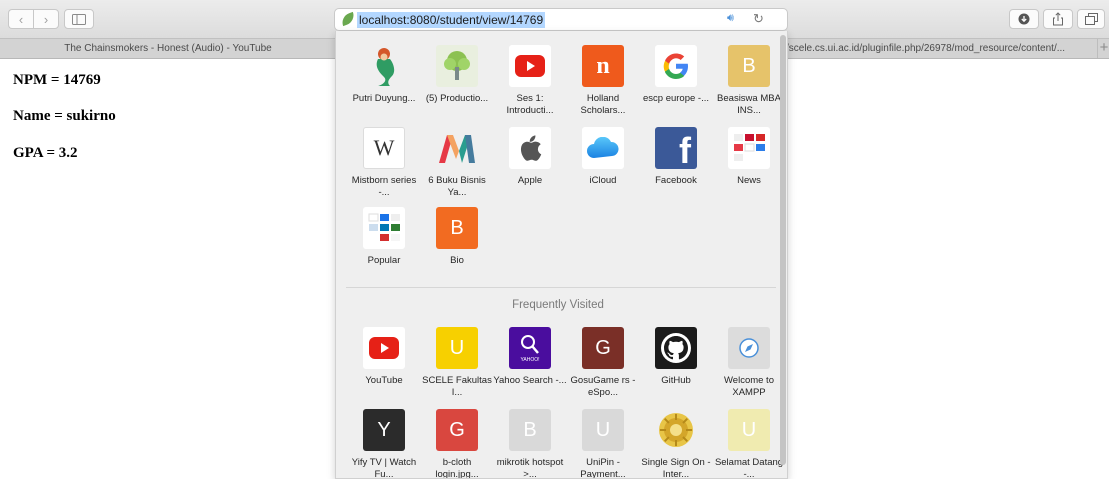 This screenshot has height=479, width=1109. I want to click on favorite-bio: B Bio, so click(457, 237).